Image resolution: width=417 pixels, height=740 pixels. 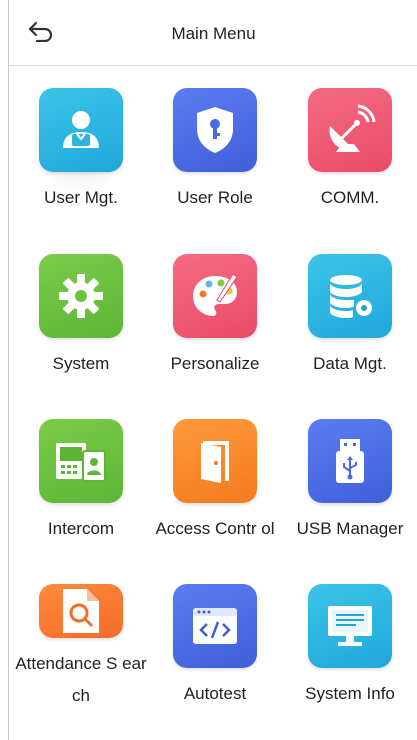 I want to click on menu-item-comm: COMM., so click(x=349, y=141).